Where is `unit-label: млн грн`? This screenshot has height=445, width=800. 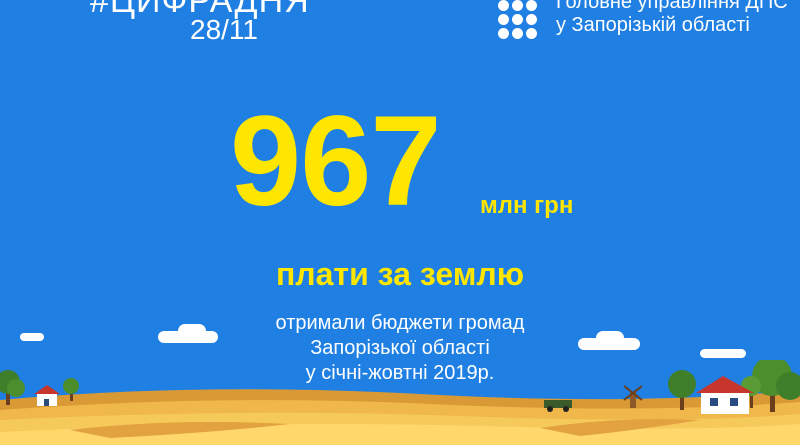 unit-label: млн грн is located at coordinates (527, 205).